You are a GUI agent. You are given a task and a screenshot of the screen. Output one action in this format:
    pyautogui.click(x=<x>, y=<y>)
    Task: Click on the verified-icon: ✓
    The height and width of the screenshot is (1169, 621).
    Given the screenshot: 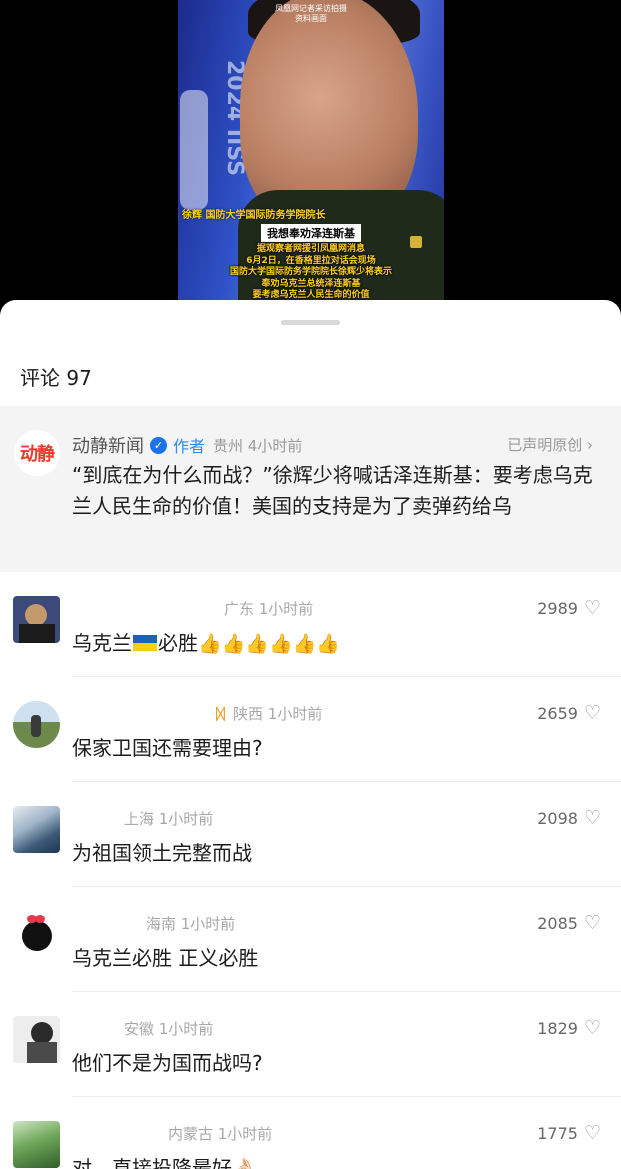 What is the action you would take?
    pyautogui.click(x=158, y=445)
    